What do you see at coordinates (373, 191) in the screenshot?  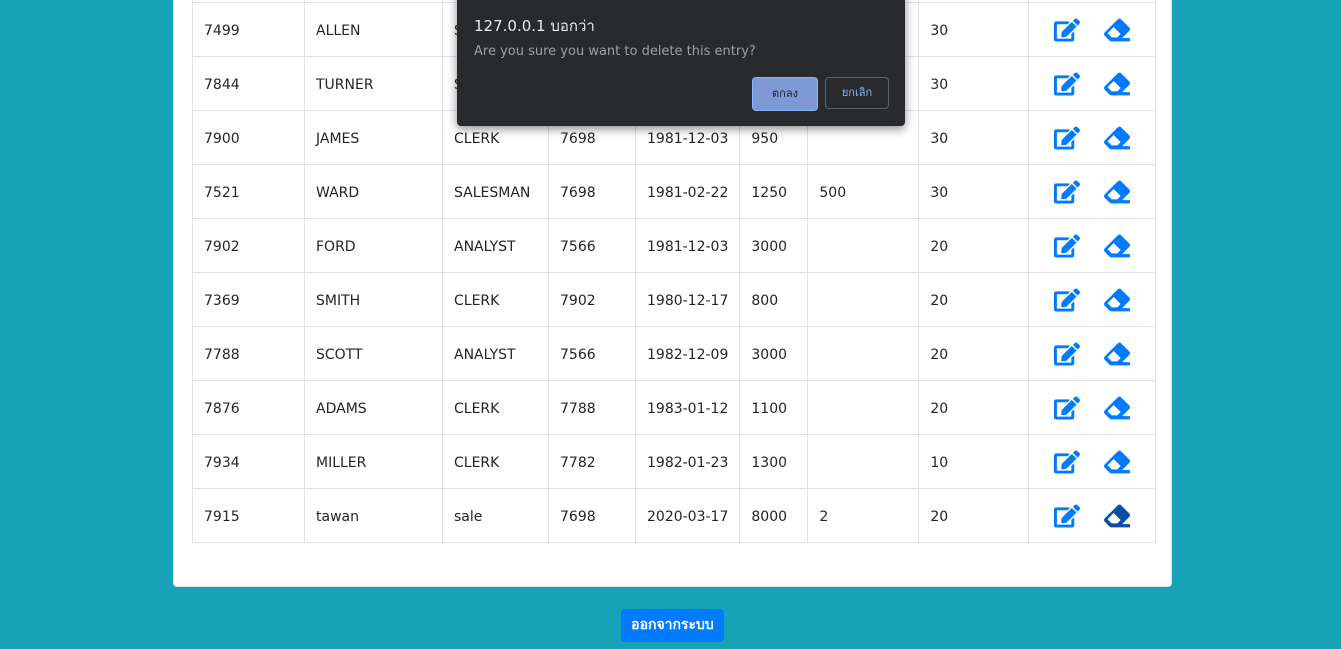 I see `cell-ename: WARD` at bounding box center [373, 191].